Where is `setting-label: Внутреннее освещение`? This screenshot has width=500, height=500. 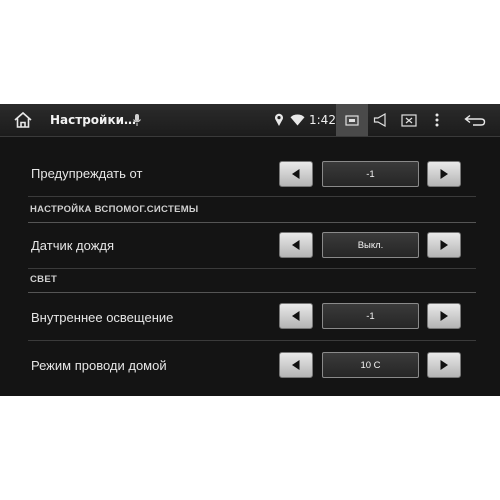
setting-label: Внутреннее освещение is located at coordinates (102, 317).